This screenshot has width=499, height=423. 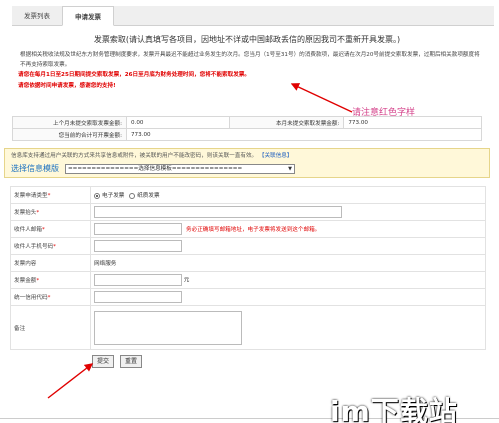 I want to click on phone-label: 收件人手机号码, so click(x=34, y=247).